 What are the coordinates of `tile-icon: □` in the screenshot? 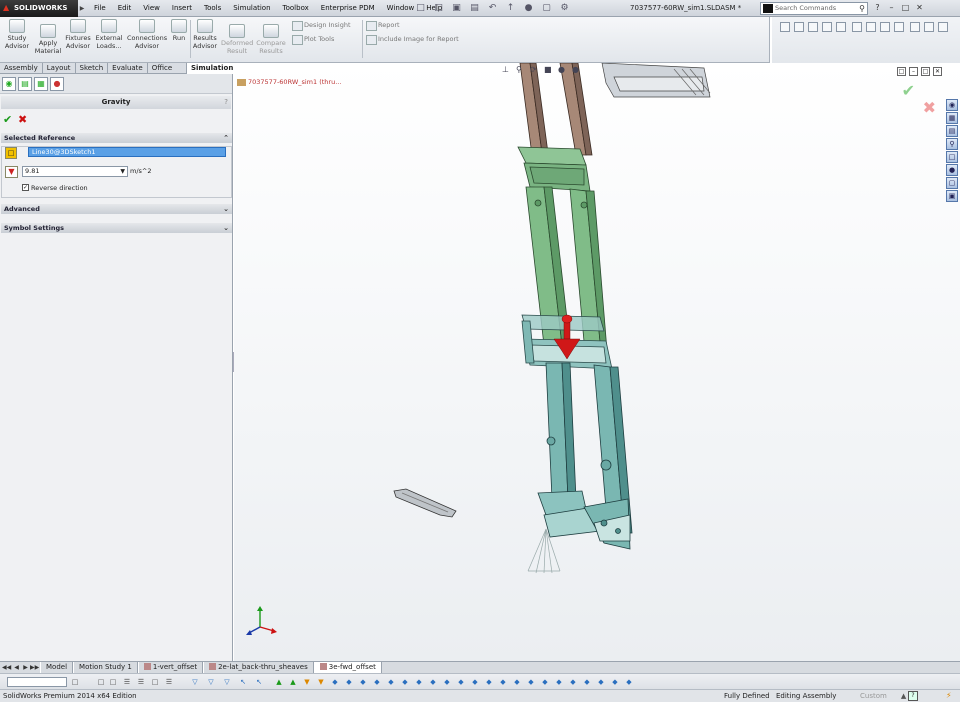 It's located at (901, 71).